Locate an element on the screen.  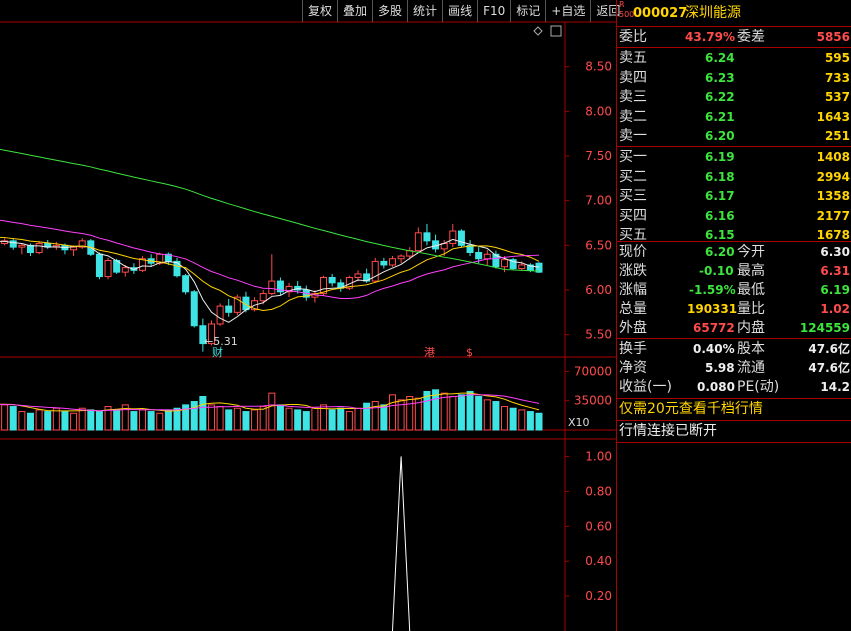
y-tick-label: 70000 is located at coordinates (593, 371).